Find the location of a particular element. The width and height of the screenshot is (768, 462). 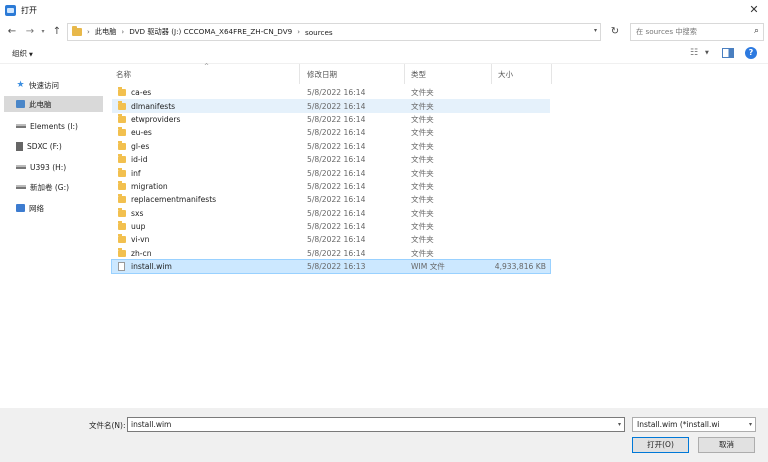

list-item: id-id 5/8/2022 16:14 文件夹 is located at coordinates (331, 159).